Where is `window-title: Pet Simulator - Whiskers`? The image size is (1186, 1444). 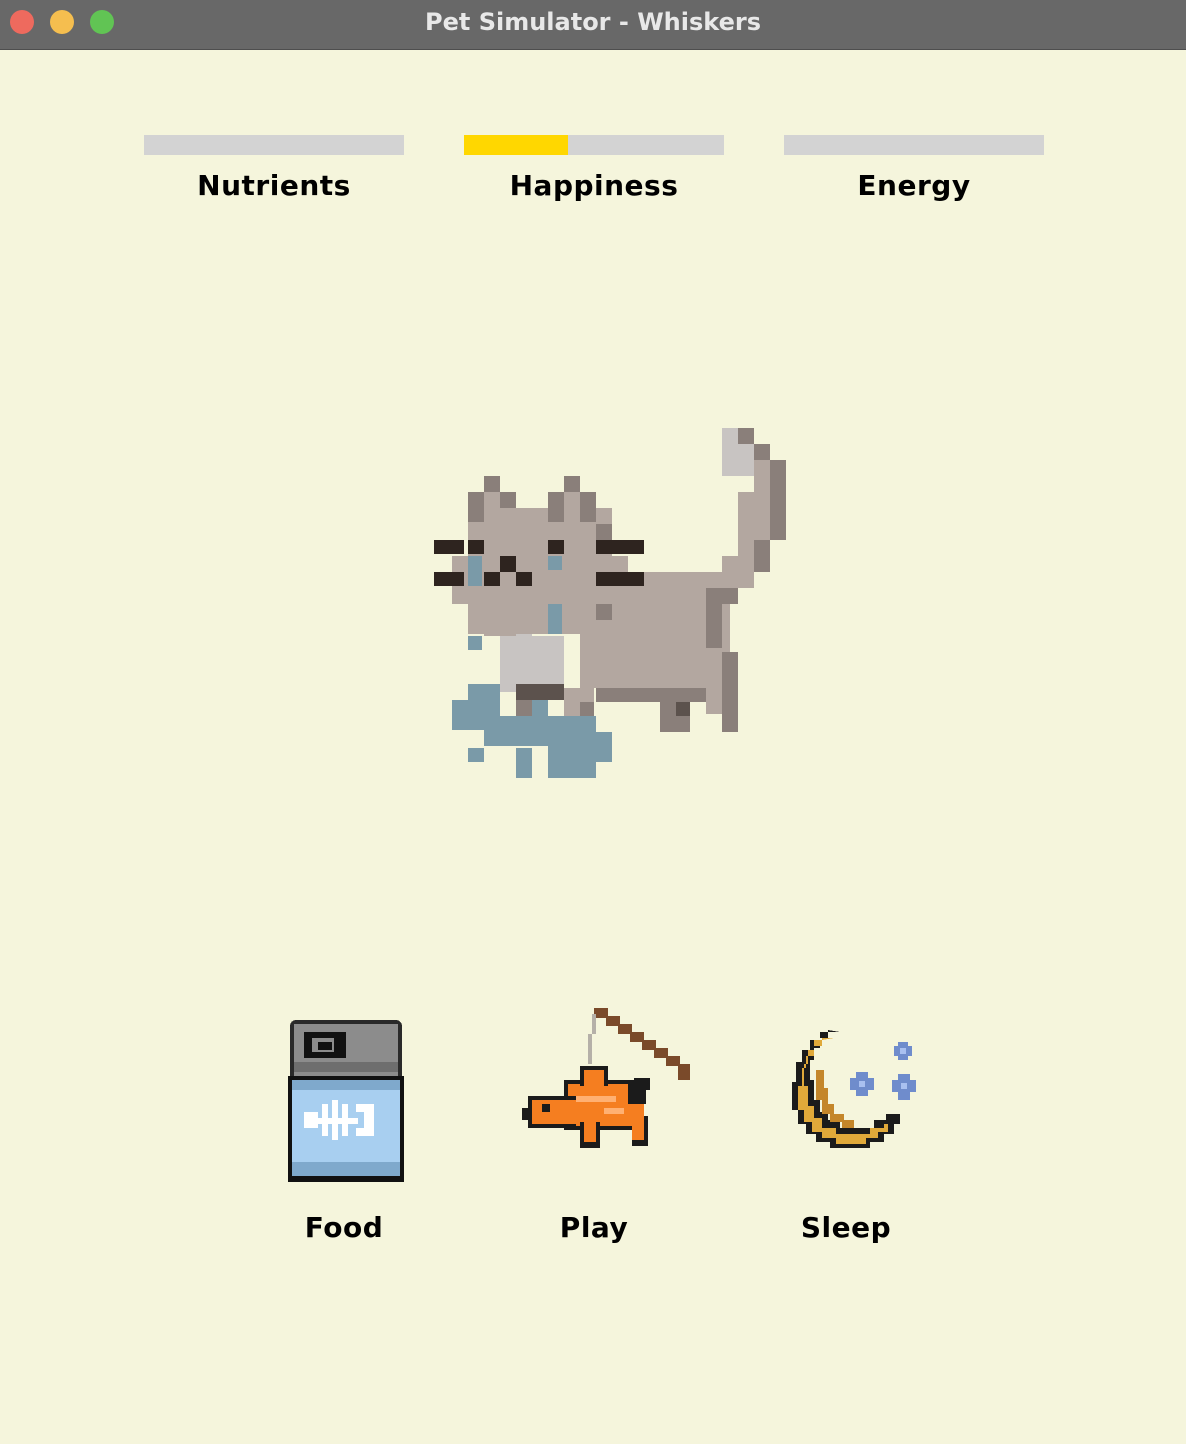
window-title: Pet Simulator - Whiskers is located at coordinates (593, 22).